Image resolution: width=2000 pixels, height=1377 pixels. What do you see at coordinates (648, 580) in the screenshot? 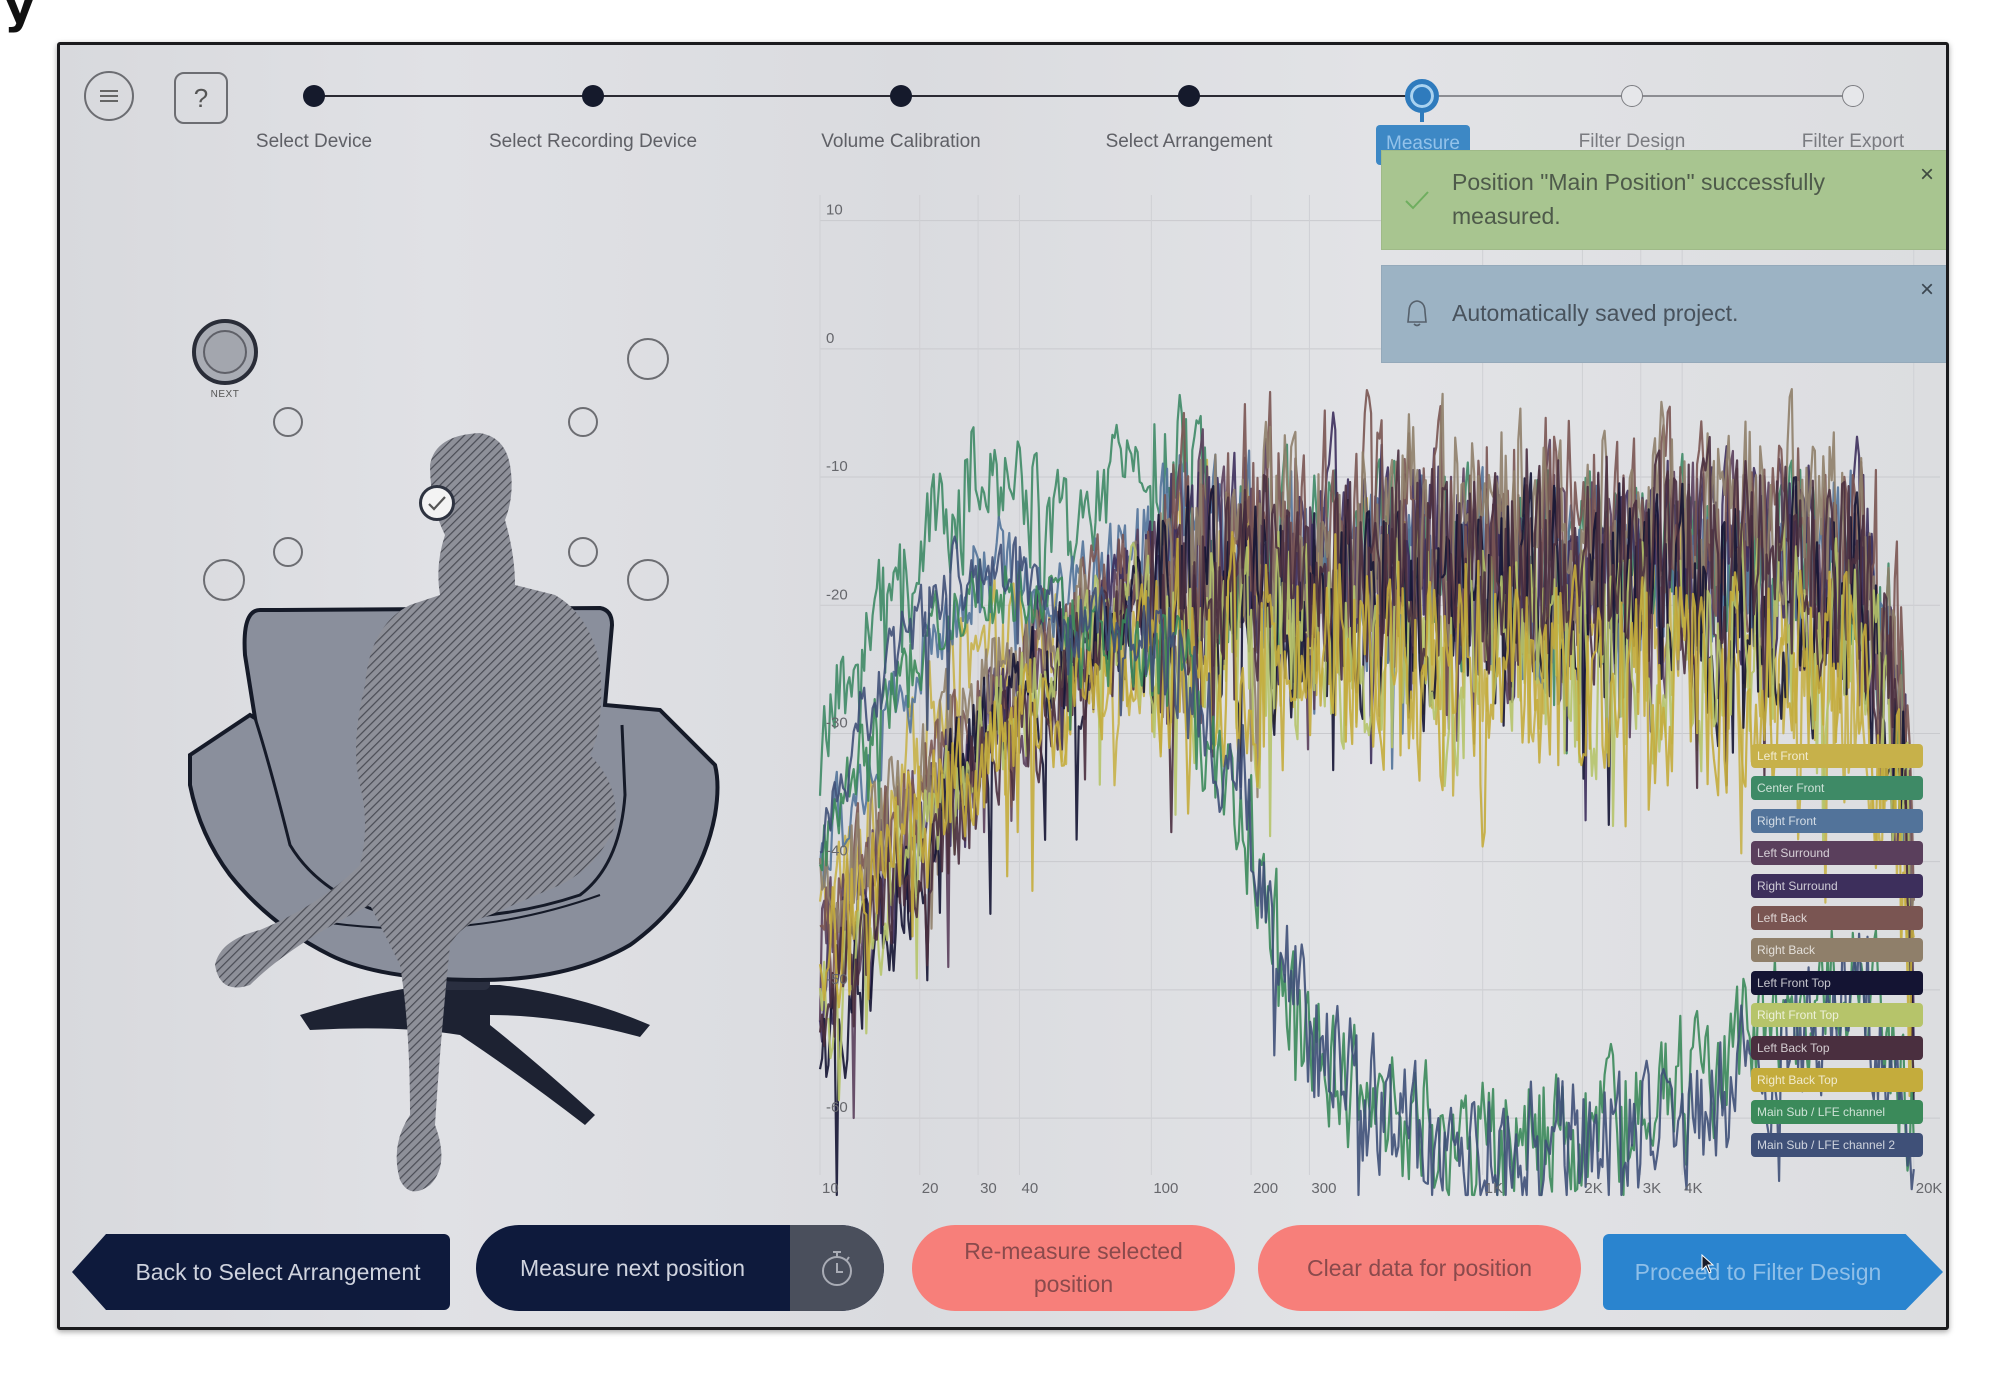
I see `position-circle-right-large-lower` at bounding box center [648, 580].